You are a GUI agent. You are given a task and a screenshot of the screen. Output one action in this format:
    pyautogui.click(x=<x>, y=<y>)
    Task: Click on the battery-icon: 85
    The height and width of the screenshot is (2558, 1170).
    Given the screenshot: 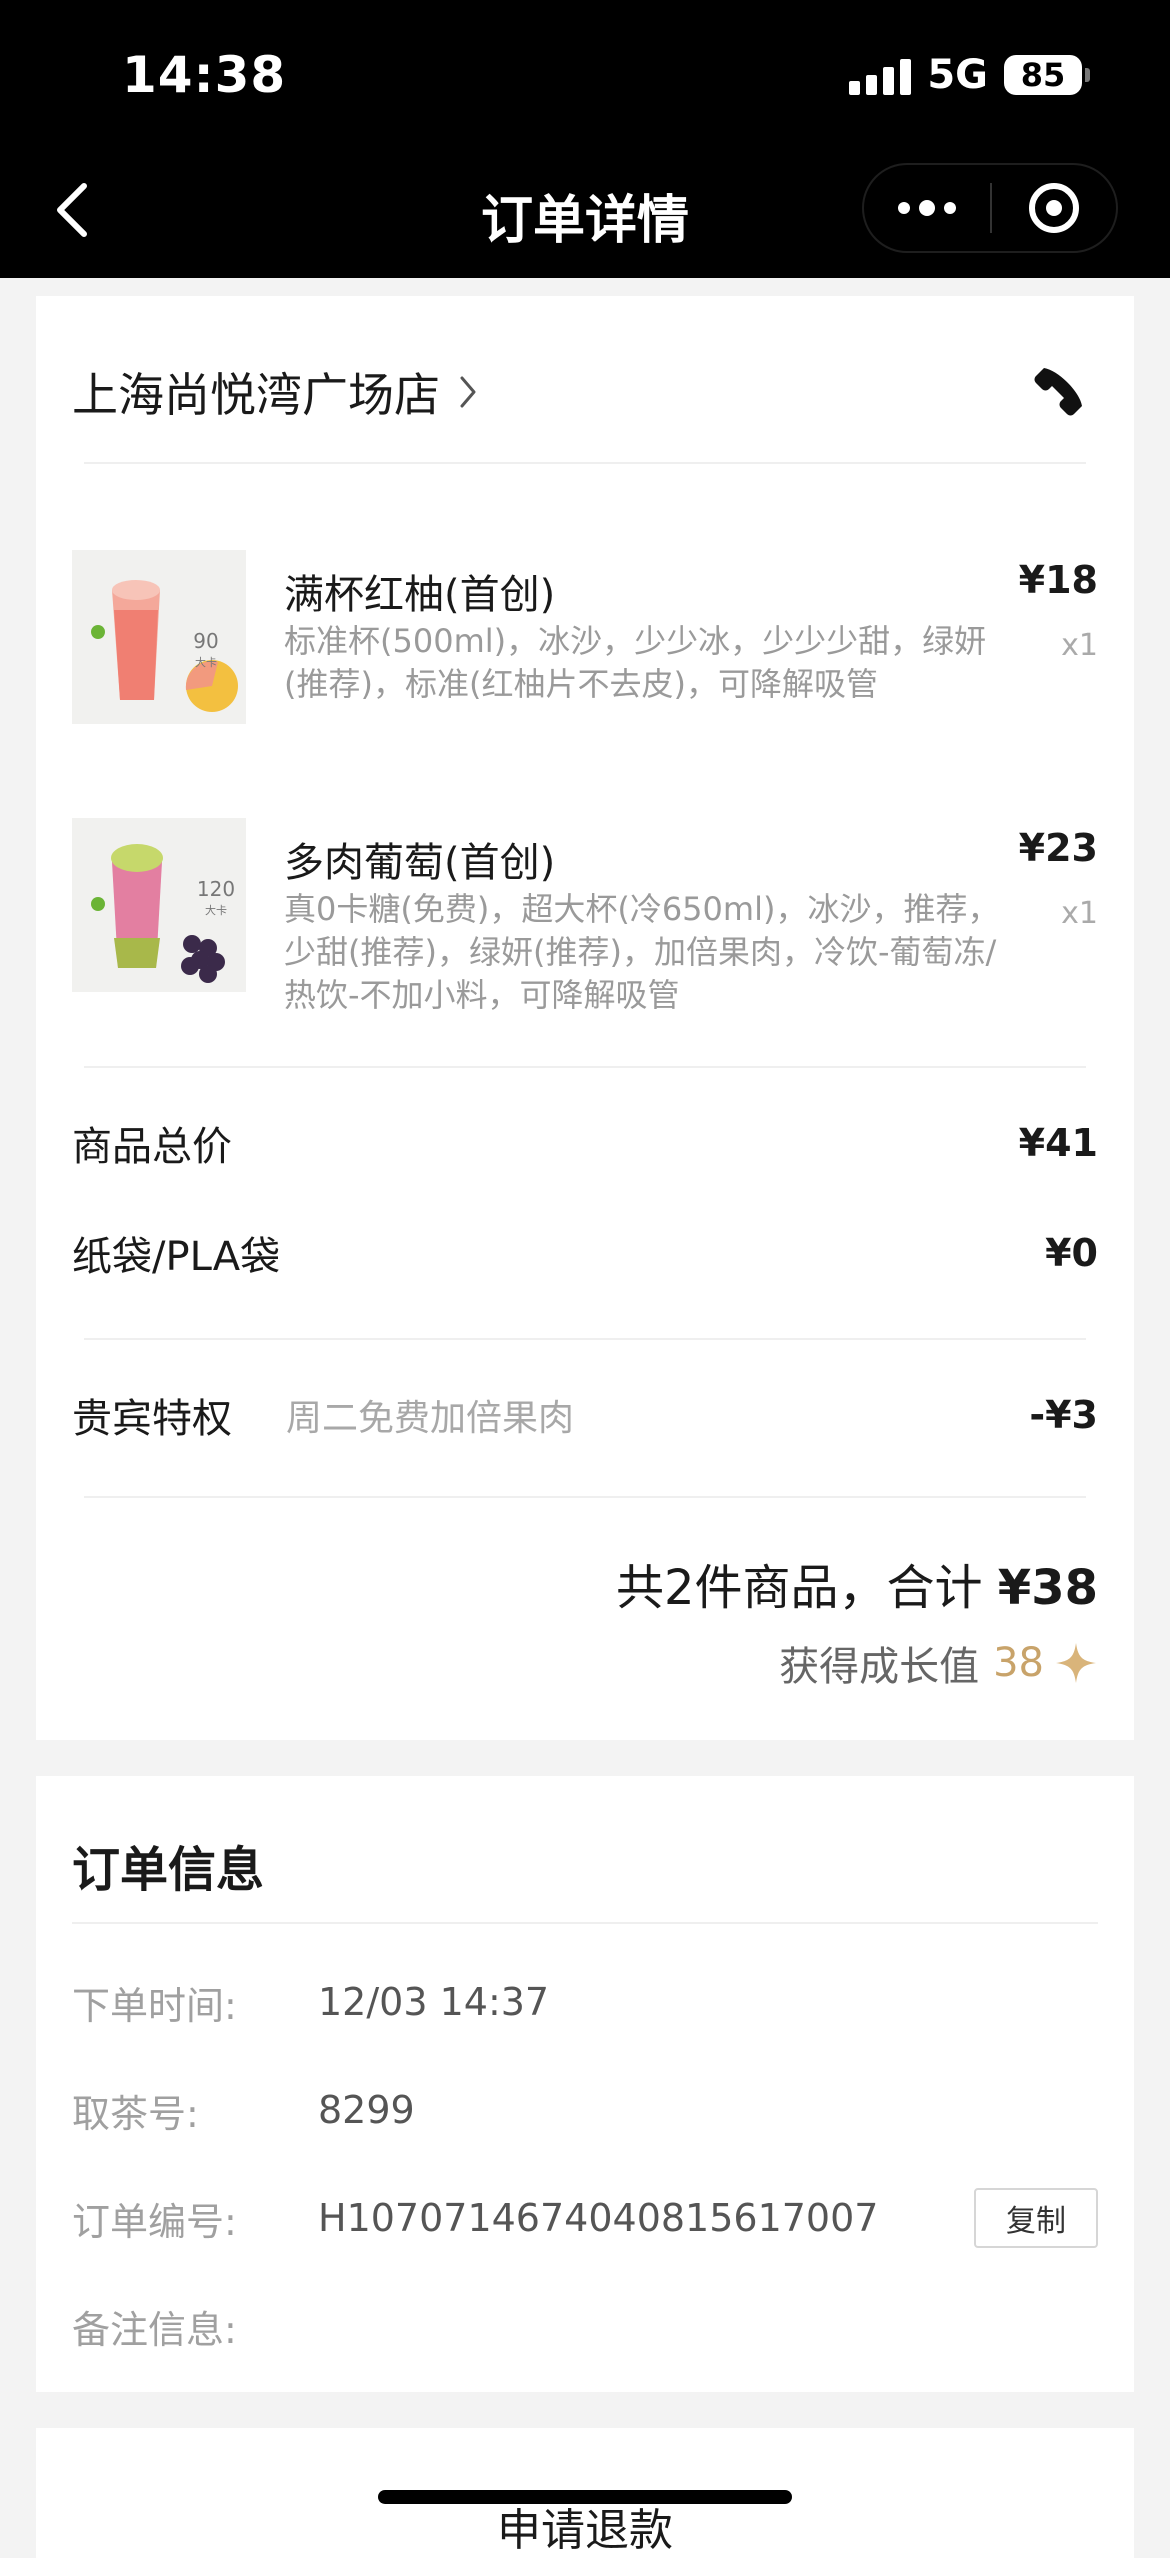 What is the action you would take?
    pyautogui.click(x=1047, y=75)
    